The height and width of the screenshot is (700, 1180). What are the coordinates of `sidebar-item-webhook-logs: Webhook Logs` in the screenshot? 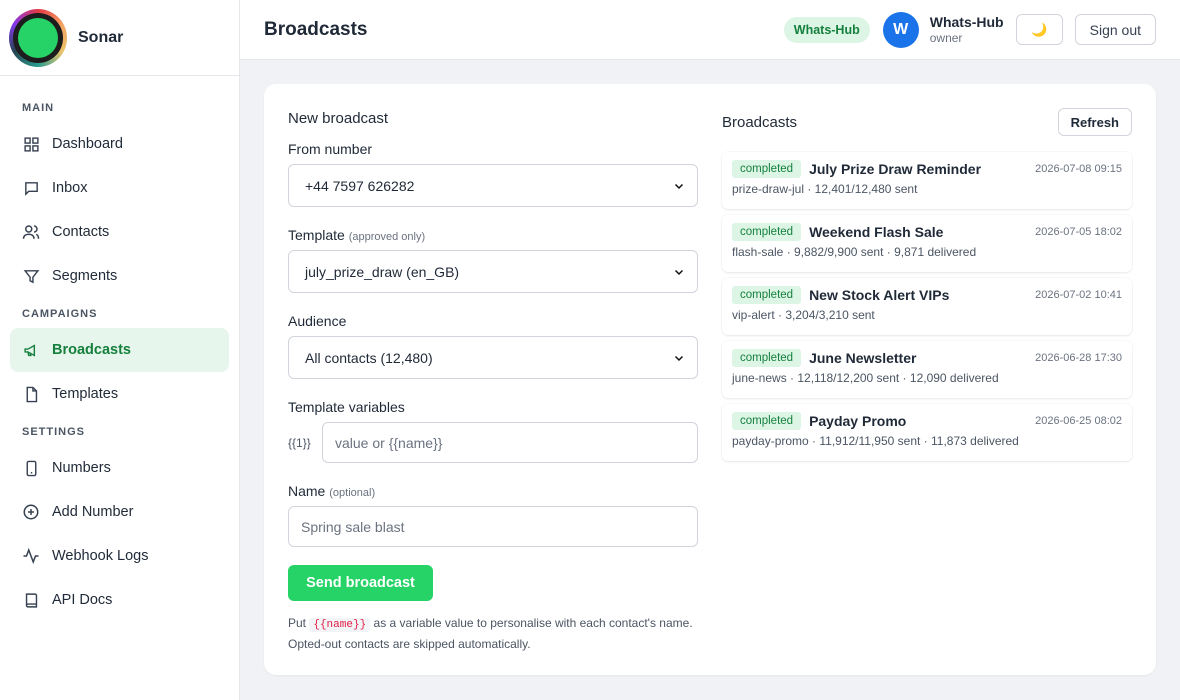 It's located at (119, 556).